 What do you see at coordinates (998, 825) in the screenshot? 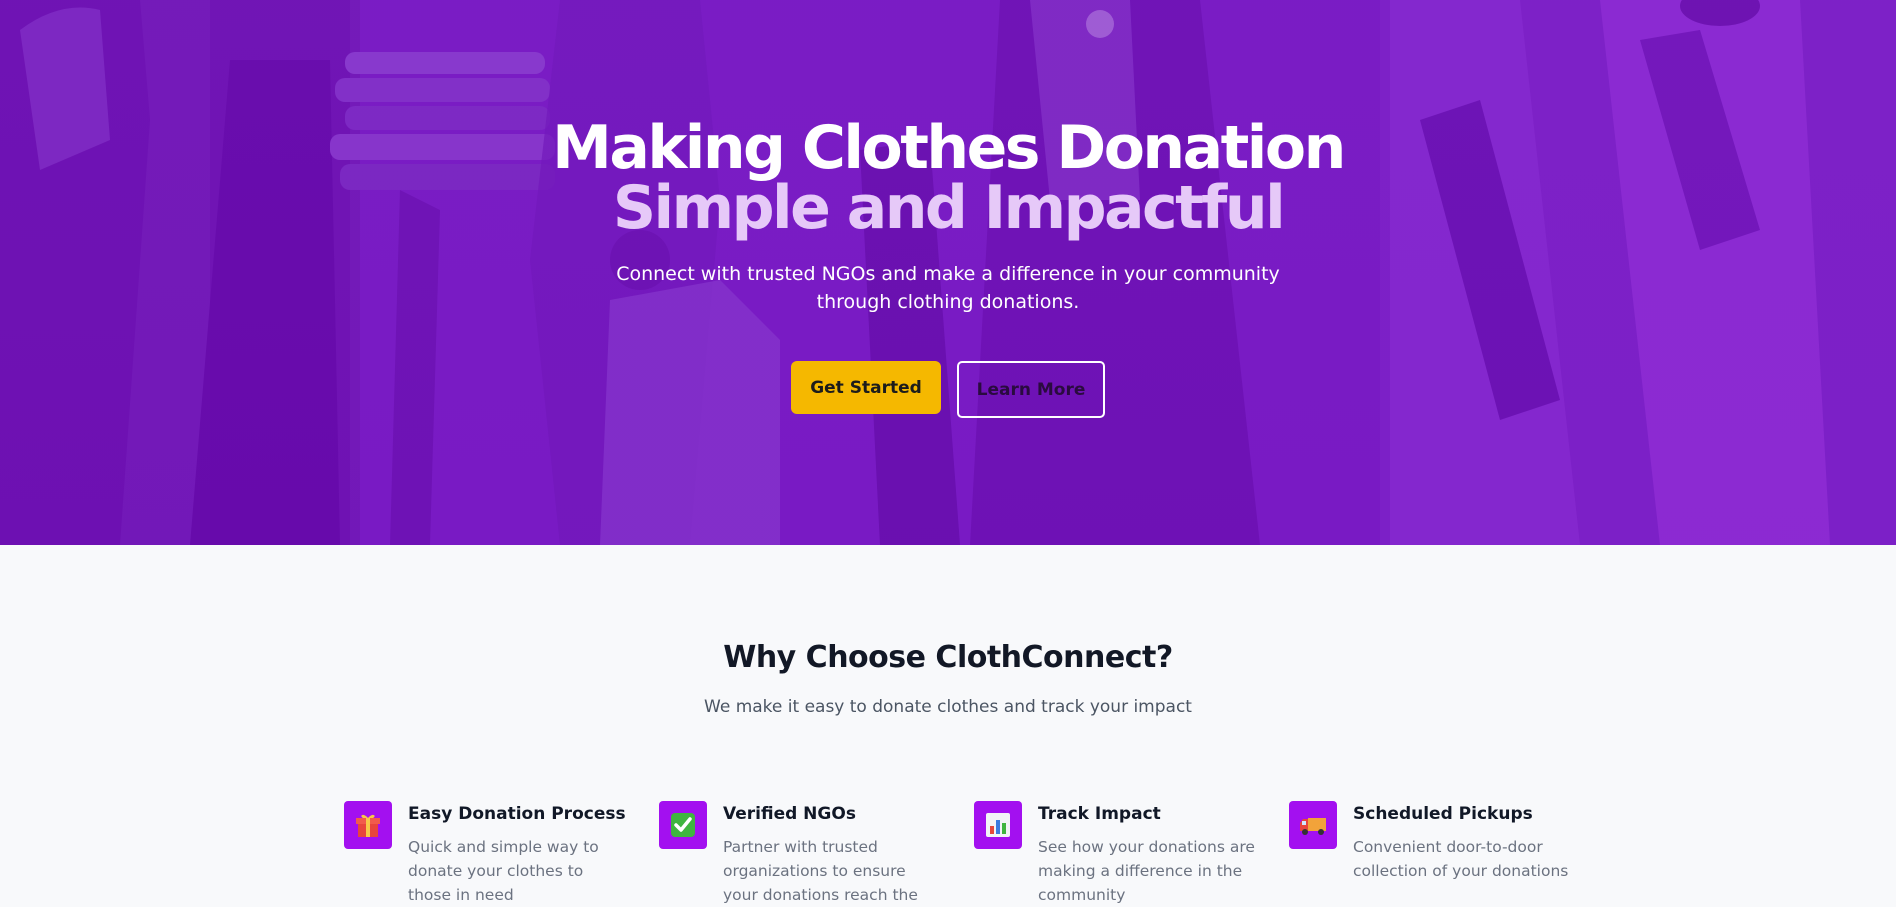
I see `chart-icon` at bounding box center [998, 825].